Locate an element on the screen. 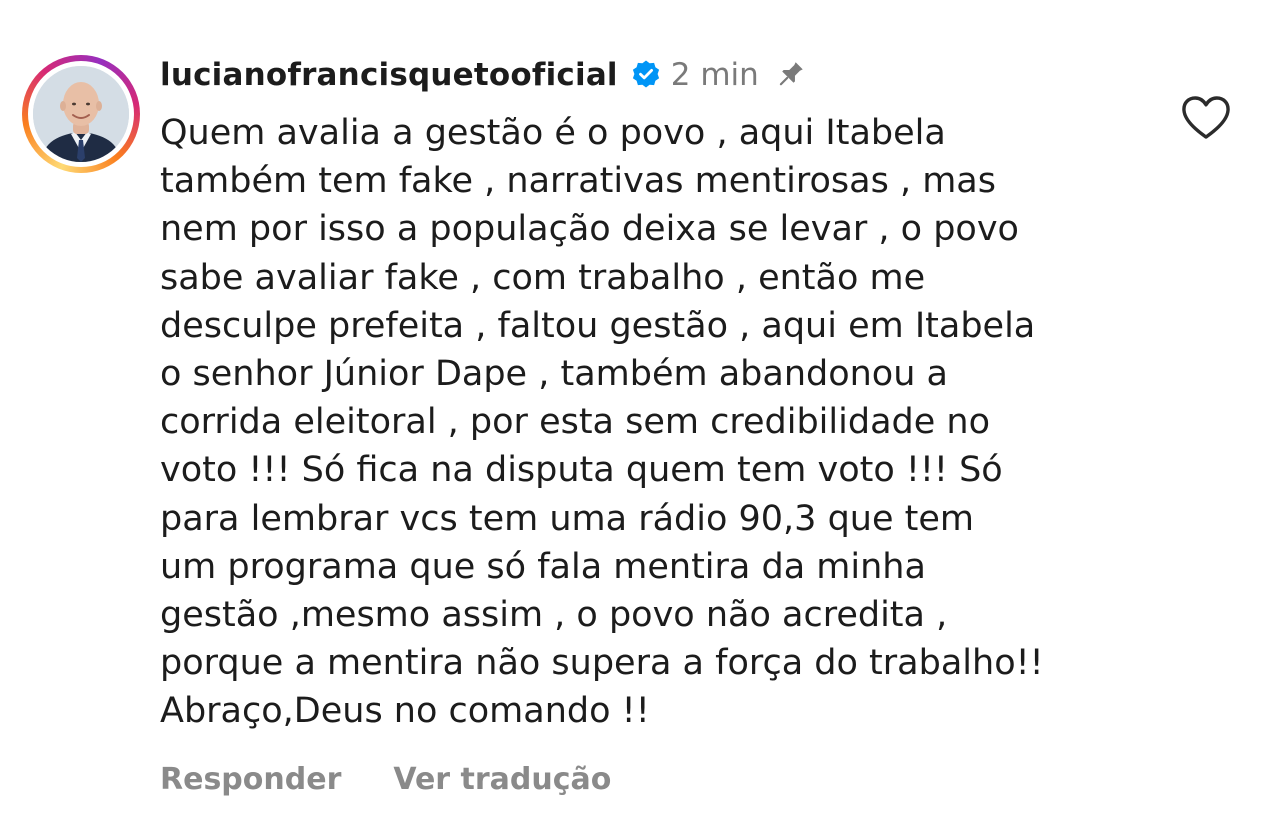 The height and width of the screenshot is (835, 1282). verified-badge-icon is located at coordinates (646, 75).